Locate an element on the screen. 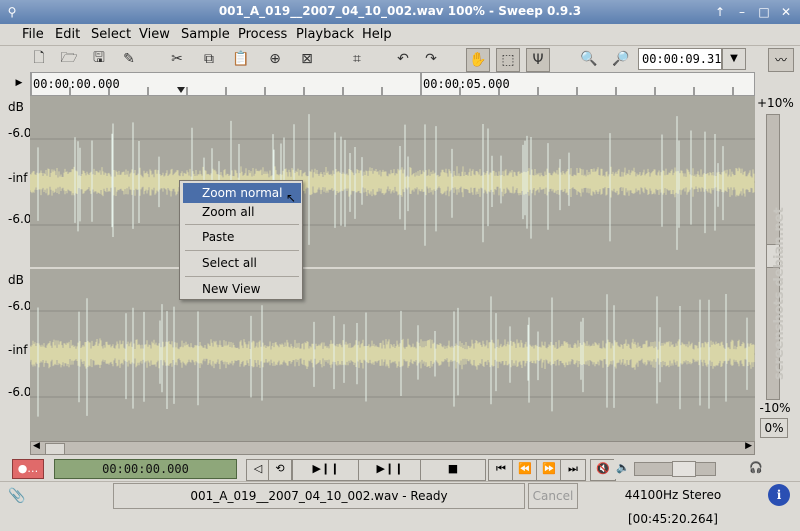 This screenshot has width=800, height=531. menu-view: View is located at coordinates (154, 34).